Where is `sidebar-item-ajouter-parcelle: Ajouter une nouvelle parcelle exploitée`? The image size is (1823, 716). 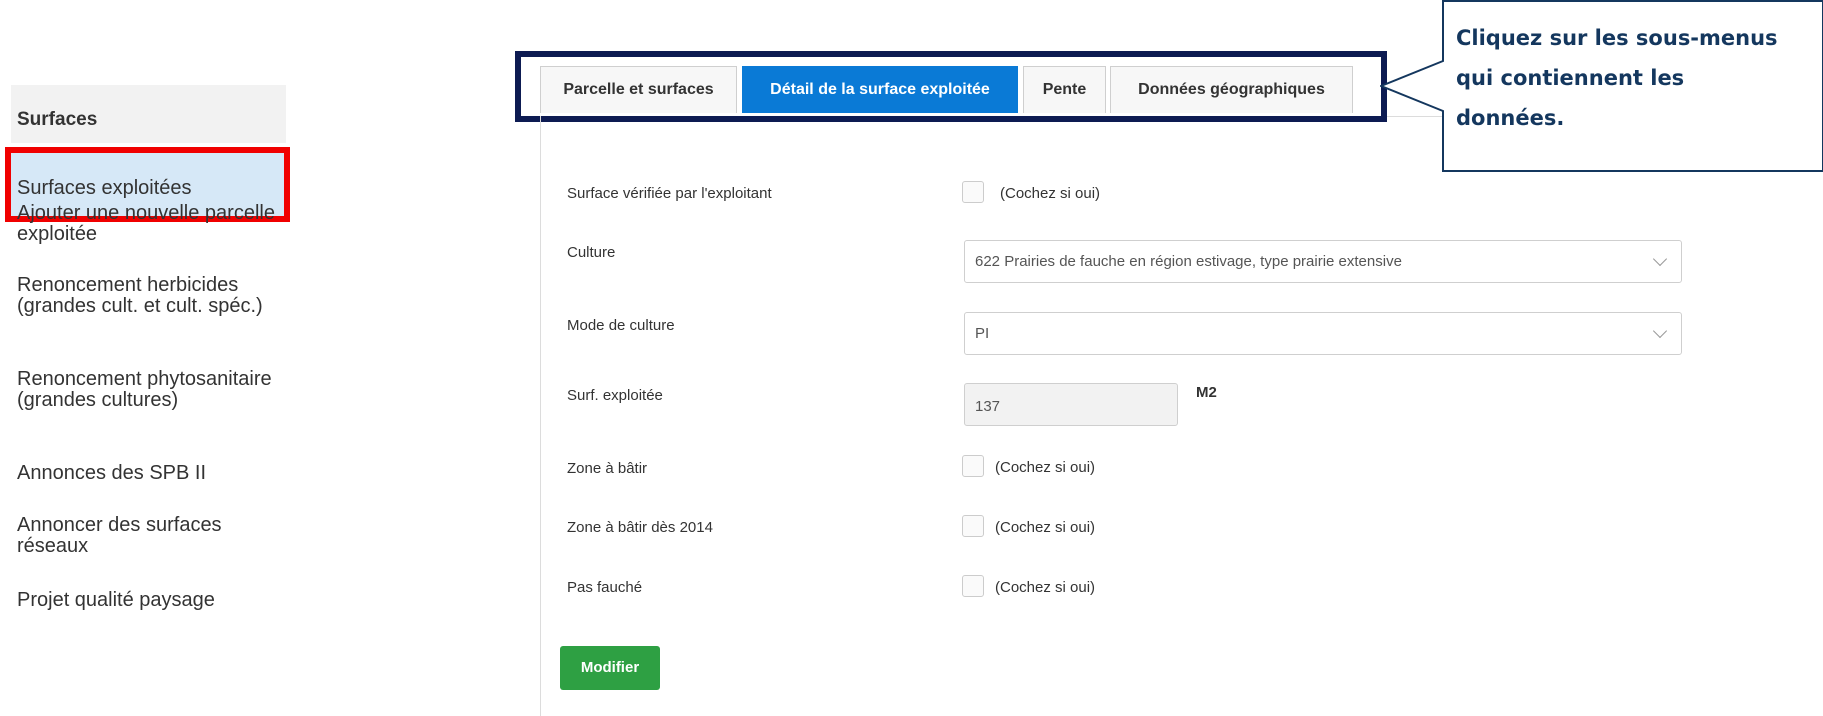
sidebar-item-ajouter-parcelle: Ajouter une nouvelle parcelle exploitée is located at coordinates (147, 224).